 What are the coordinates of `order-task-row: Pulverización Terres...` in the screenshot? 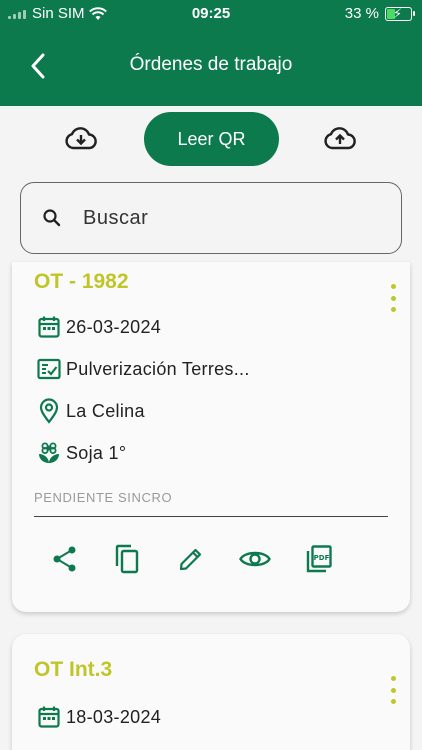 It's located at (143, 369).